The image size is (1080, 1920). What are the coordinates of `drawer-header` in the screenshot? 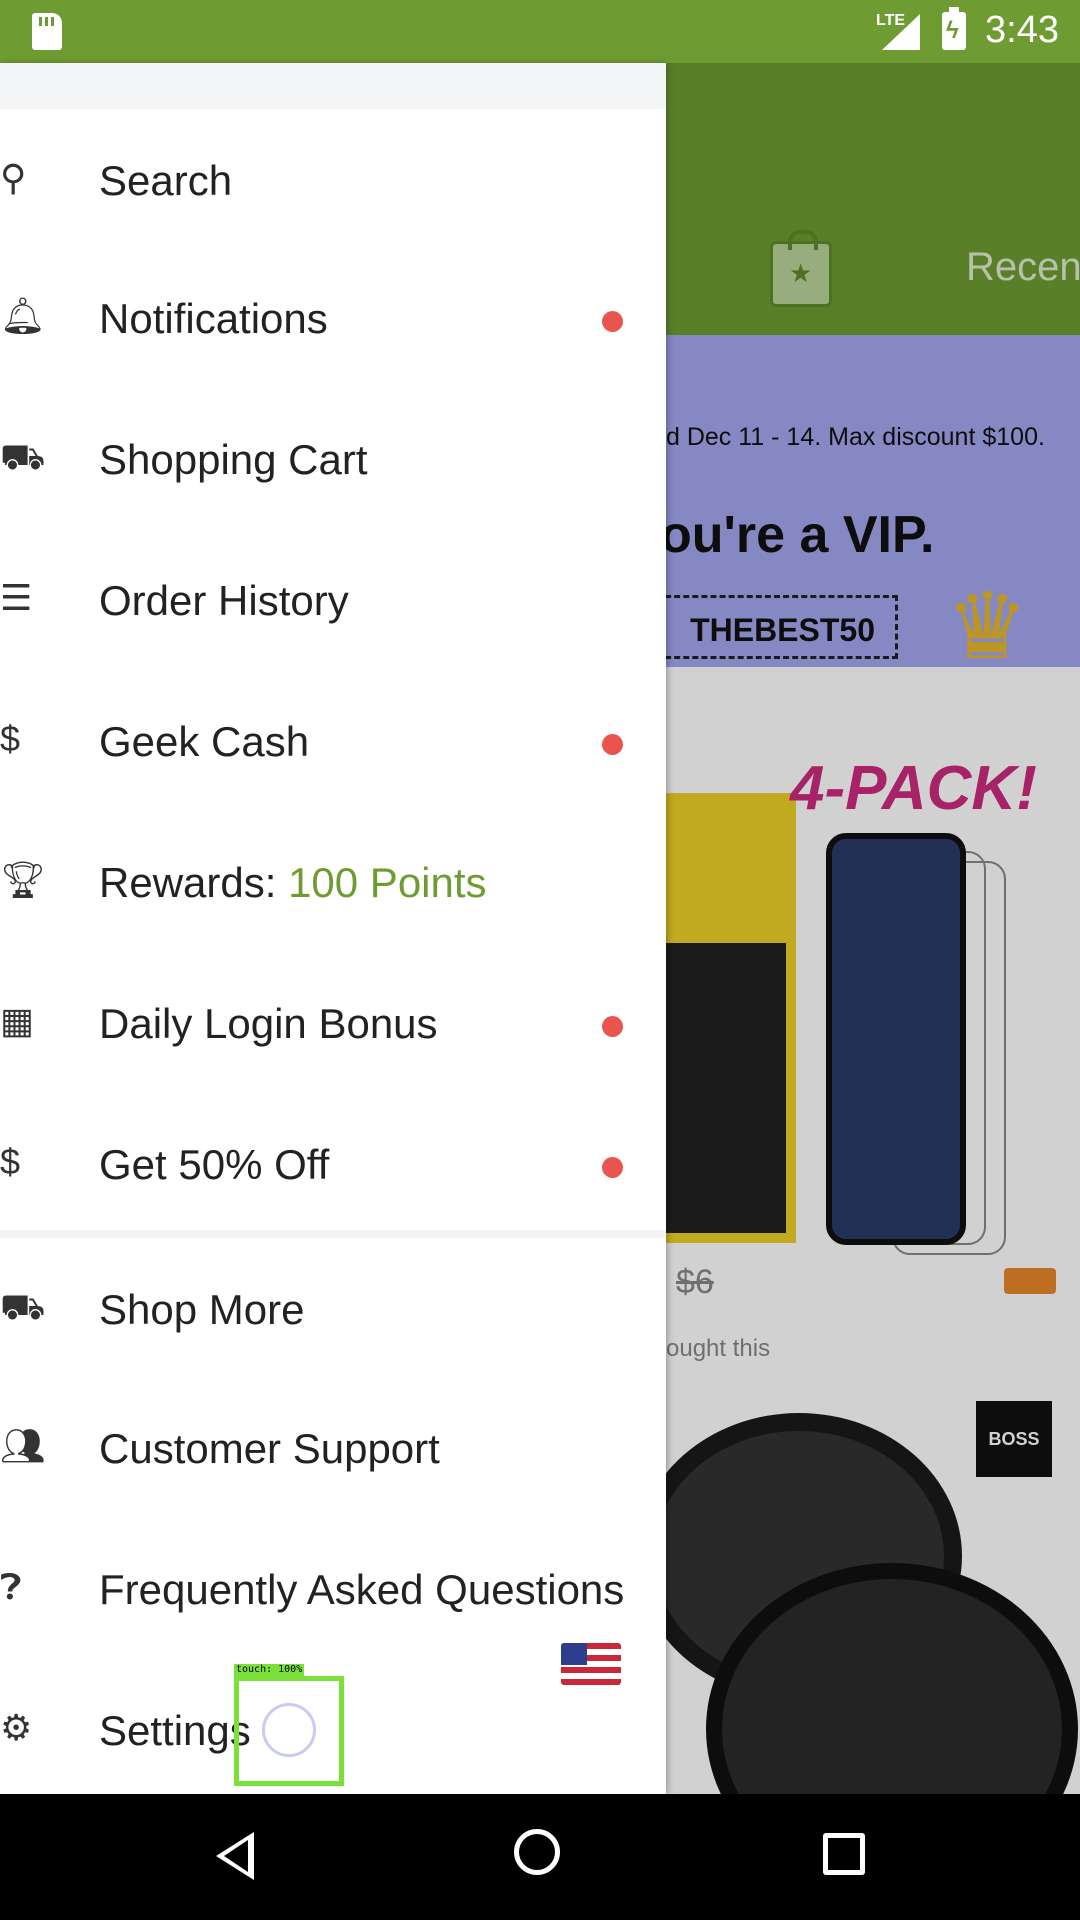 It's located at (333, 86).